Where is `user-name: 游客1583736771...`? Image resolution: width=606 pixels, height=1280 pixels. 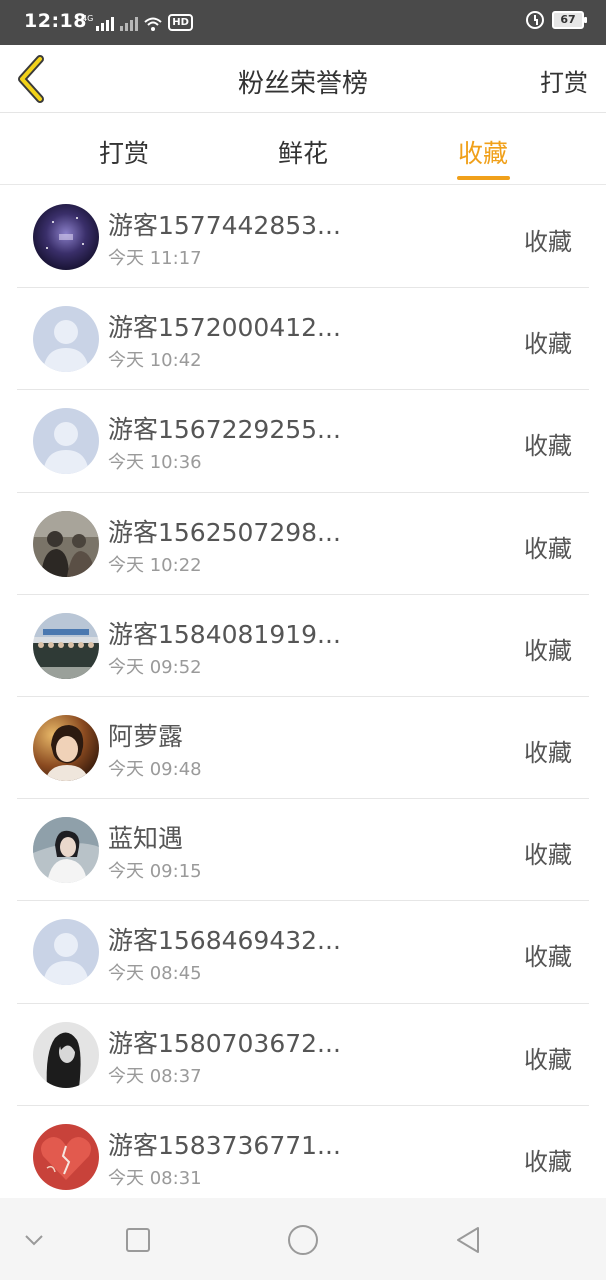 user-name: 游客1583736771... is located at coordinates (224, 1145).